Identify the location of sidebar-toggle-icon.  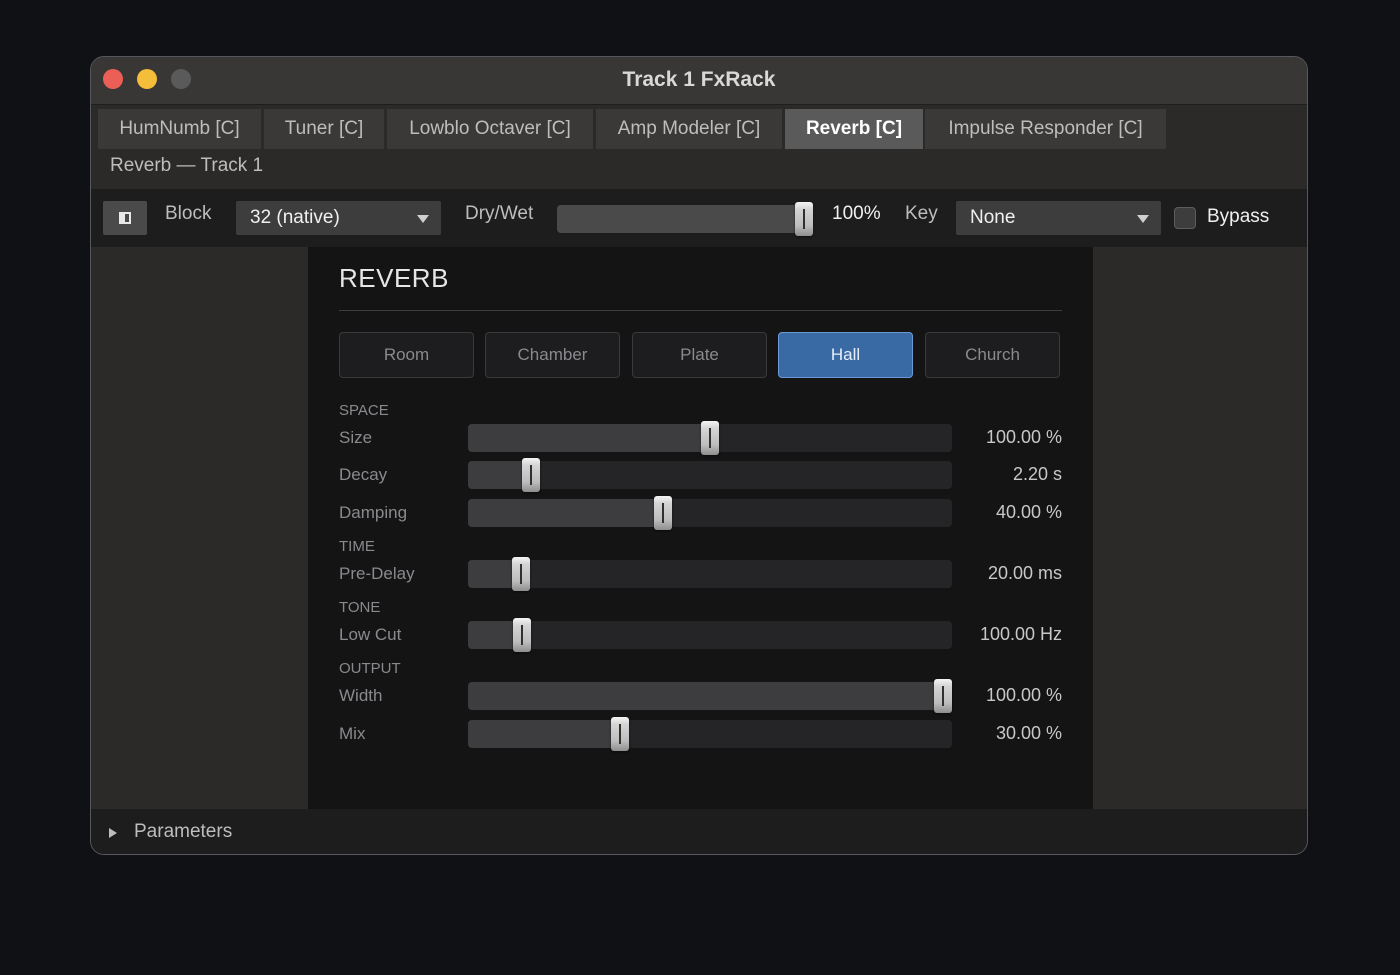
(125, 218).